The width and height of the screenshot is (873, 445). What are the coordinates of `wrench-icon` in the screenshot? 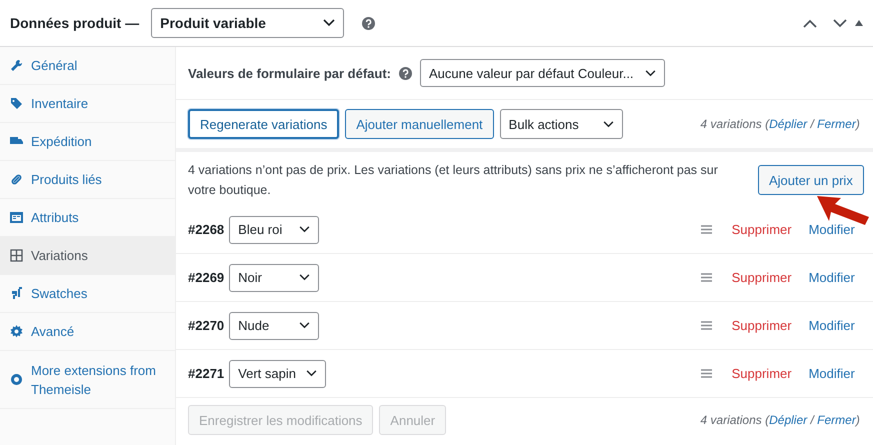 It's located at (16, 65).